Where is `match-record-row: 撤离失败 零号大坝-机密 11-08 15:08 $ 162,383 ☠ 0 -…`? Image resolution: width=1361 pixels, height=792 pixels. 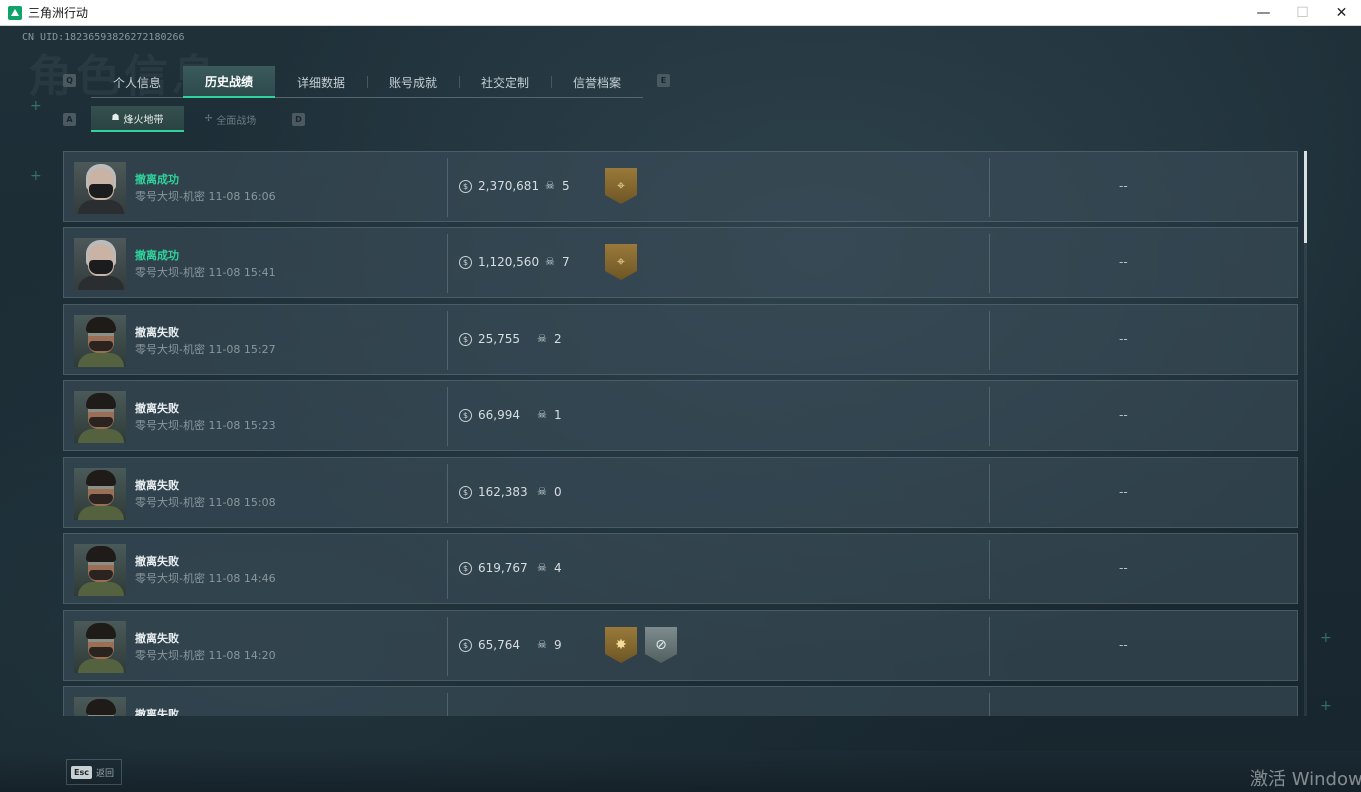 match-record-row: 撤离失败 零号大坝-机密 11-08 15:08 $ 162,383 ☠ 0 -… is located at coordinates (680, 492).